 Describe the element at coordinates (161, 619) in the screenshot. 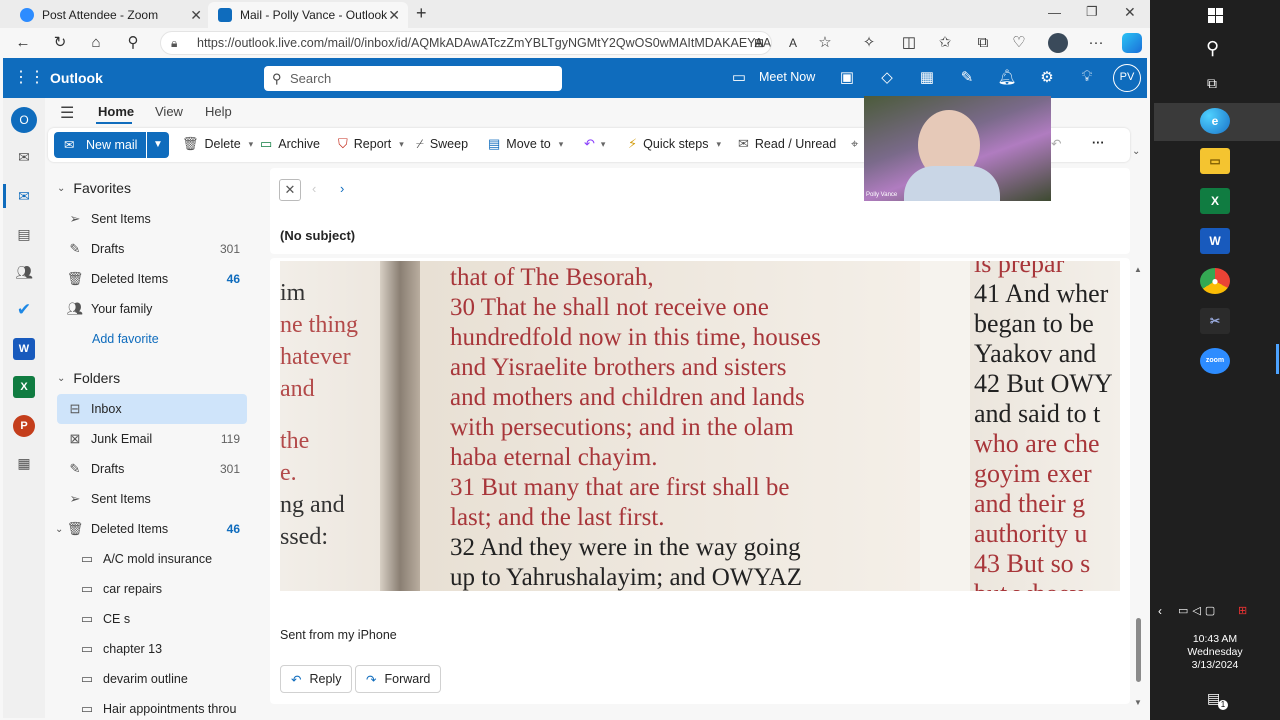

I see `subfolder-item: ▭ CE s` at that location.